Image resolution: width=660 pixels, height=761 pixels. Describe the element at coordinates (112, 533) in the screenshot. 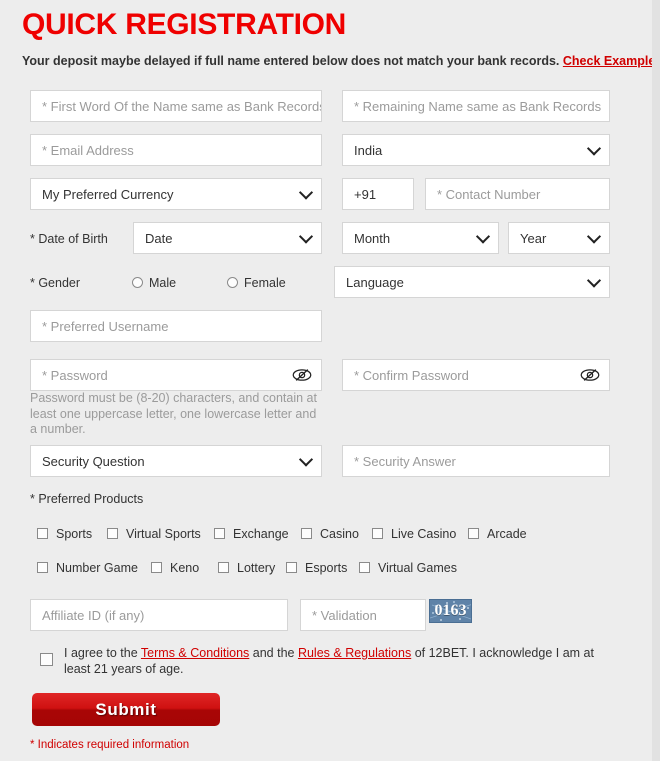

I see `product-checkbox-virtual-sports` at that location.